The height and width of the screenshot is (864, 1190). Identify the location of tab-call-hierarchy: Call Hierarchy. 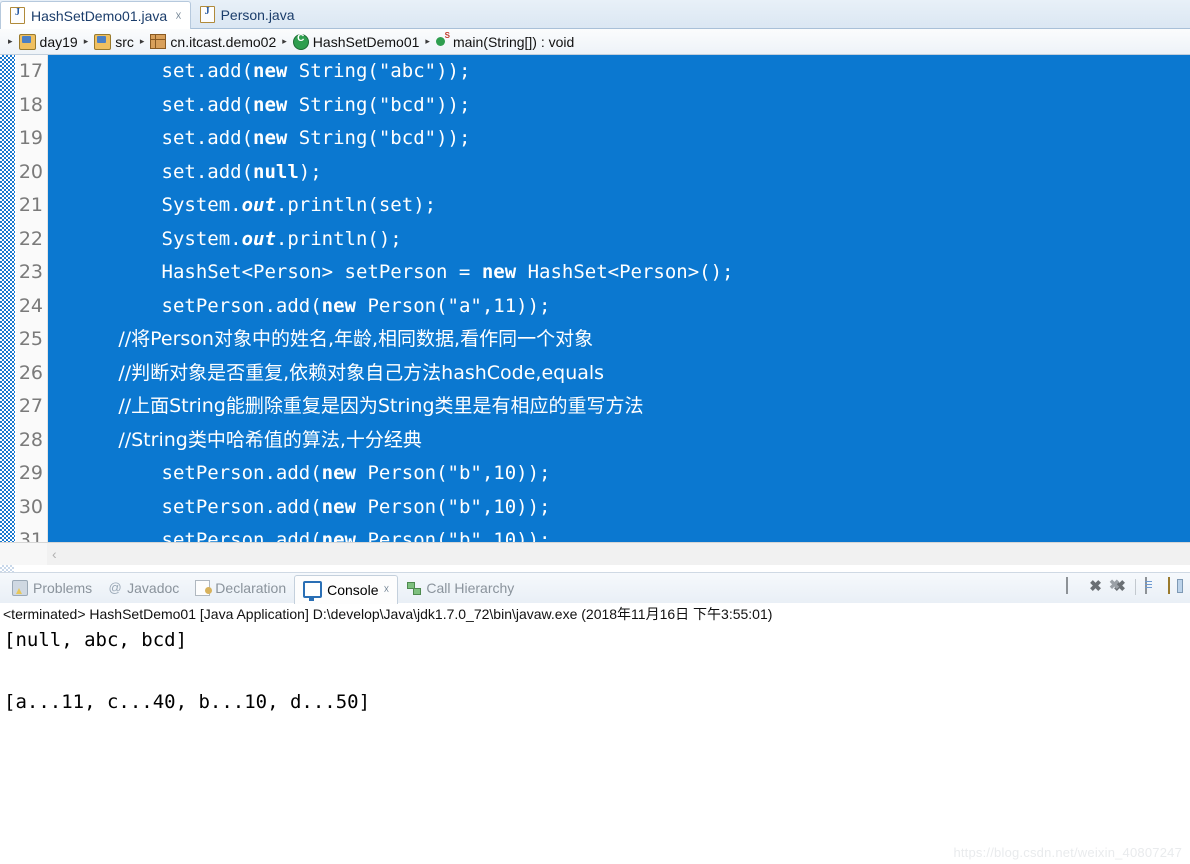
(460, 588).